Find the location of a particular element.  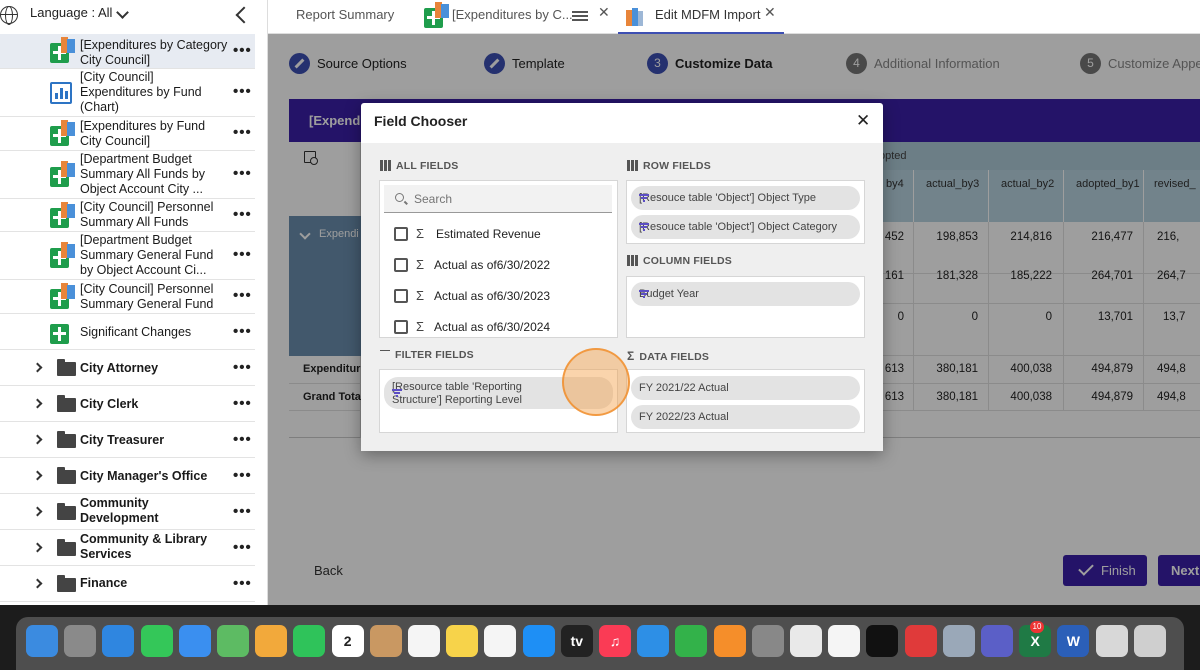

documents-icon is located at coordinates (1111, 641).